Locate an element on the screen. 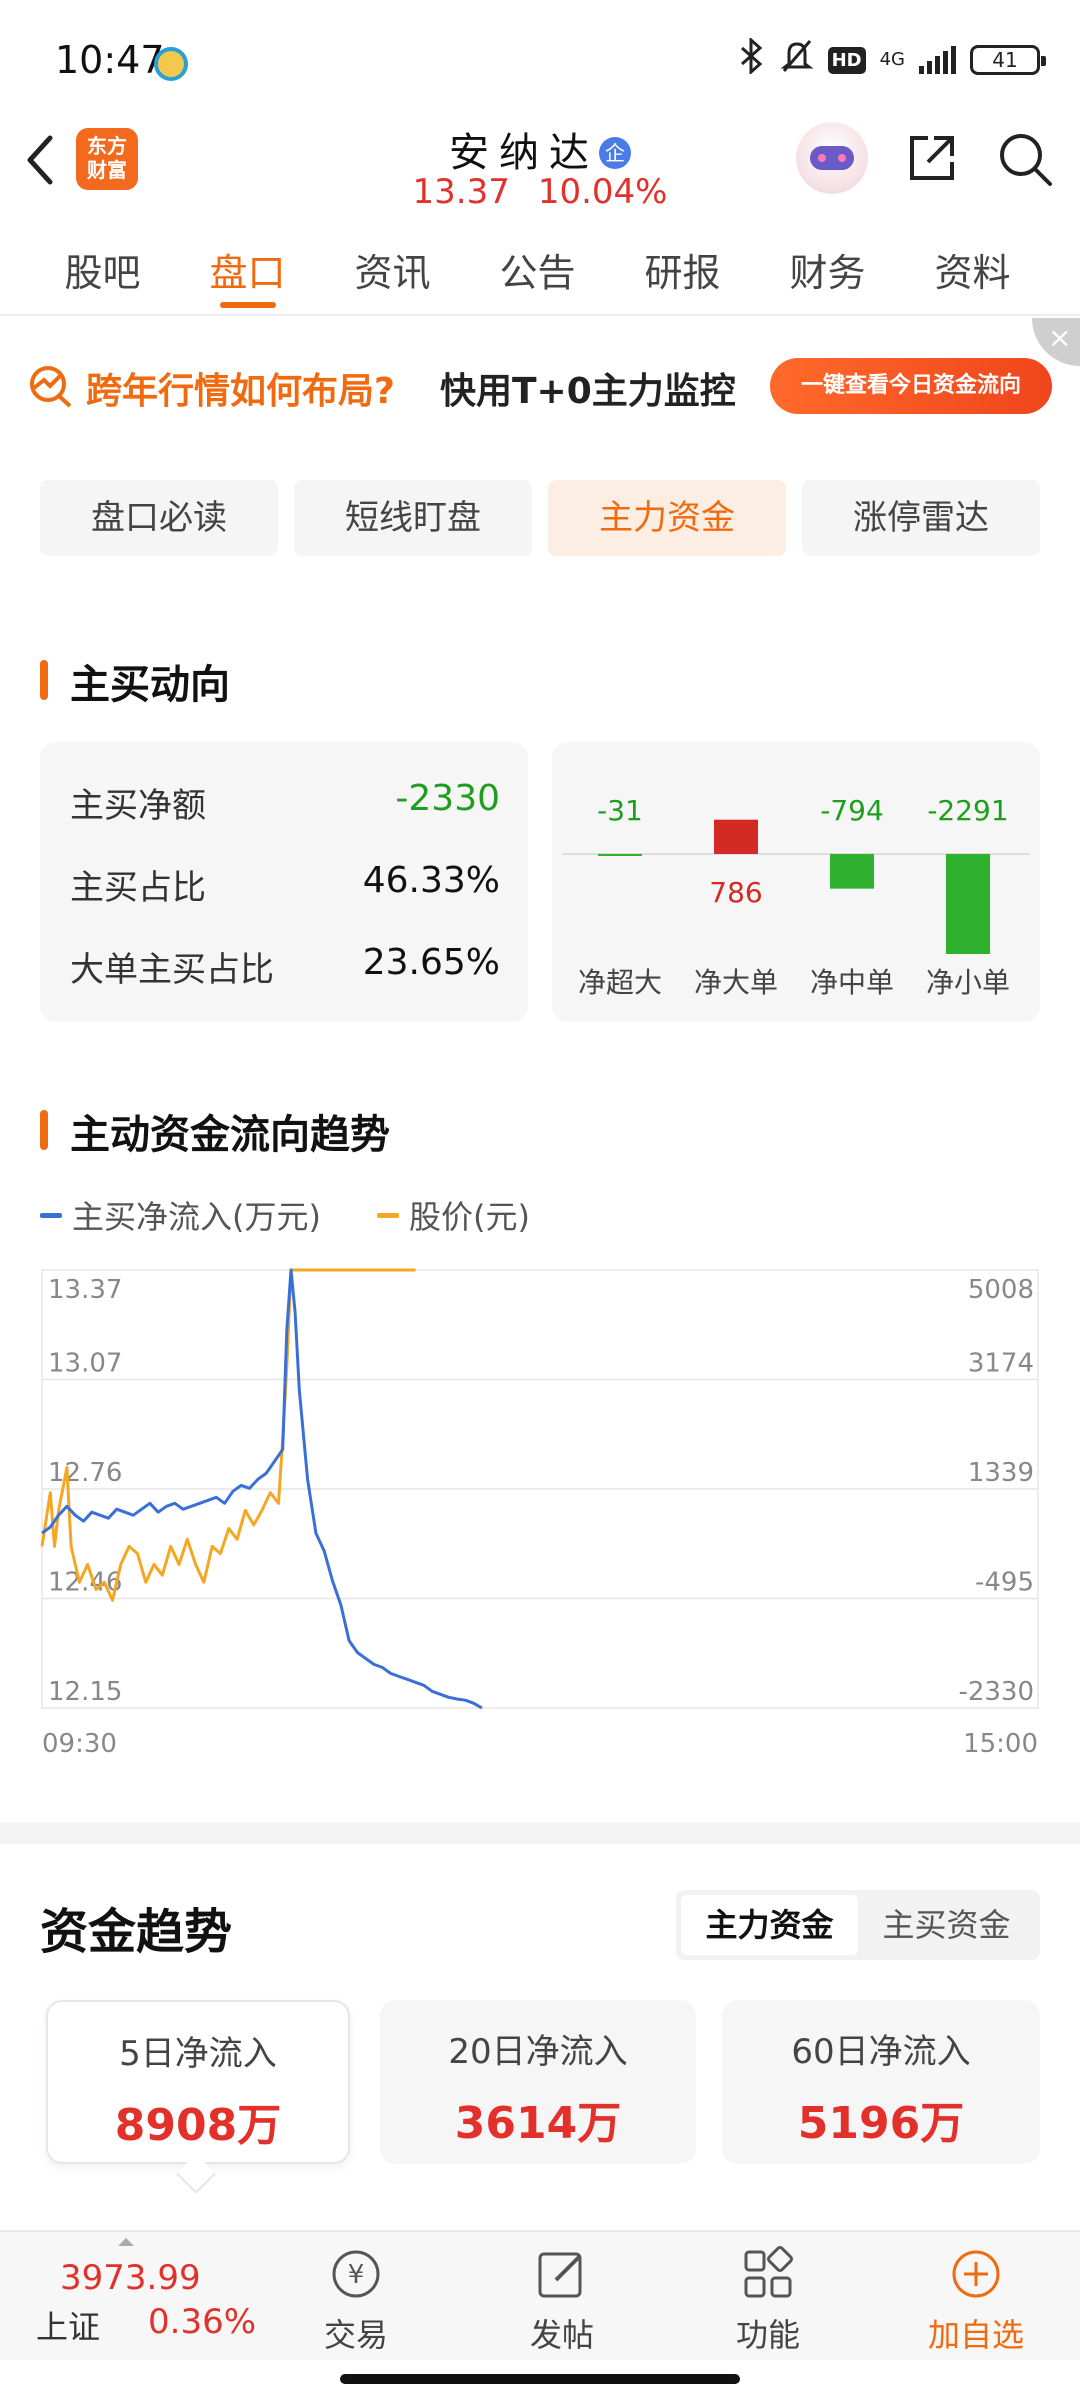 This screenshot has width=1080, height=2400. enterprise-badge: 企 is located at coordinates (615, 153).